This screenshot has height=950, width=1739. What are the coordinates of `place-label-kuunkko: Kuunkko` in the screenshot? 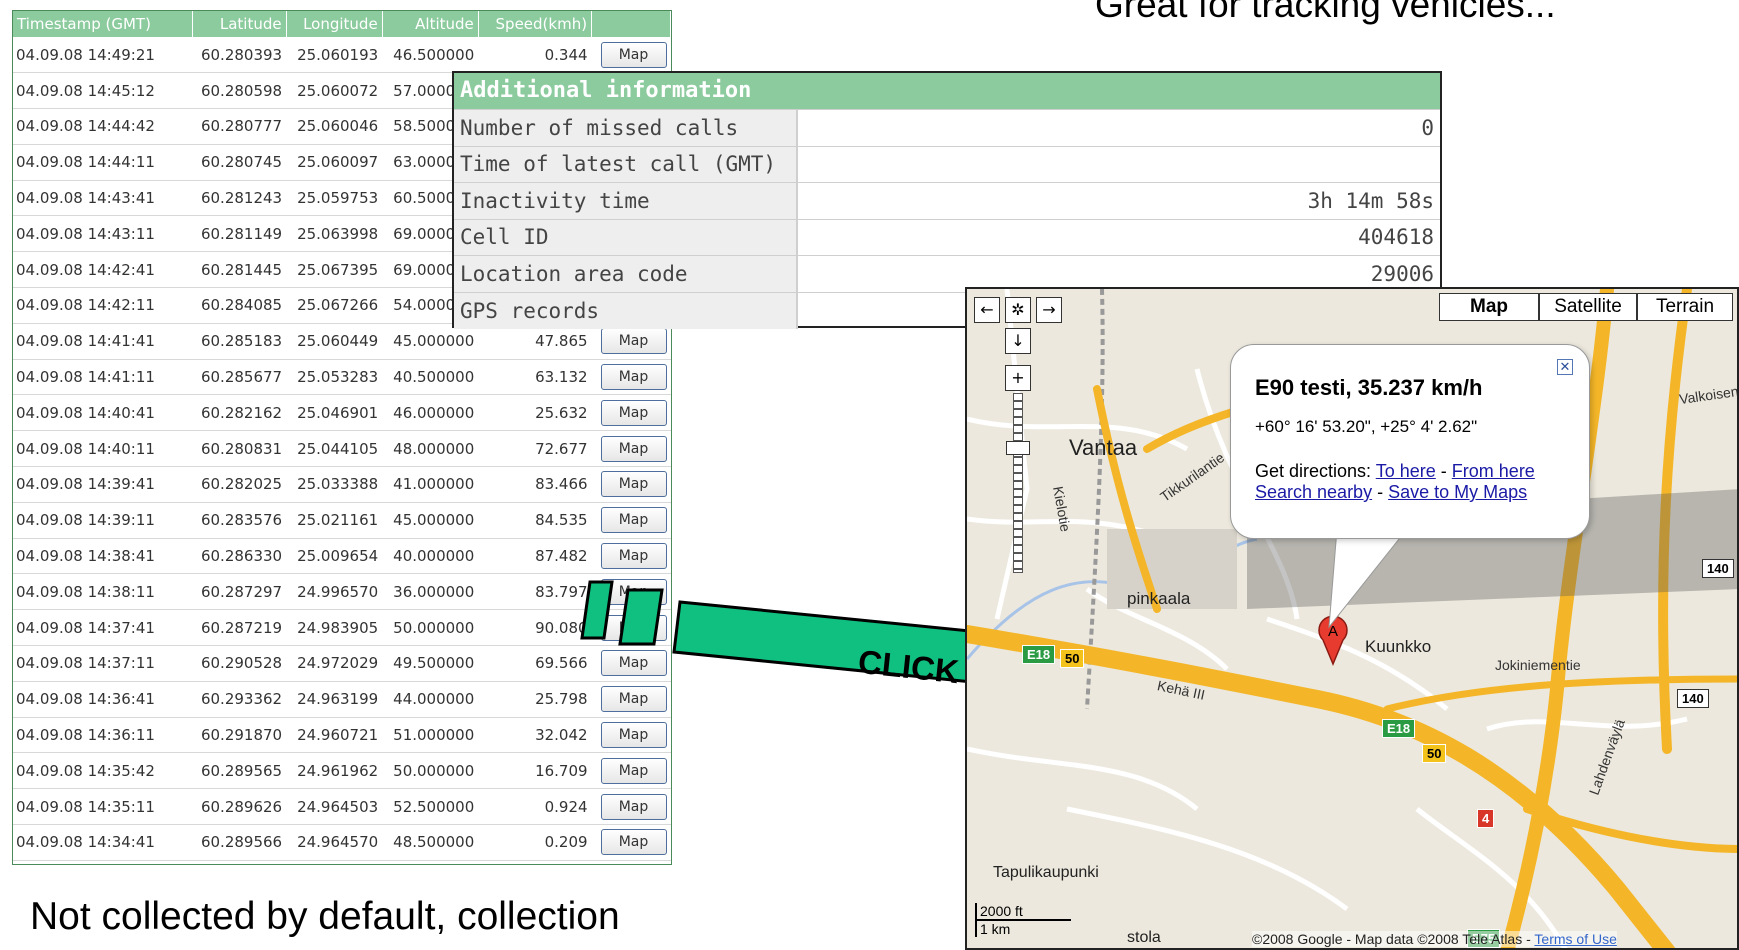 It's located at (1398, 646).